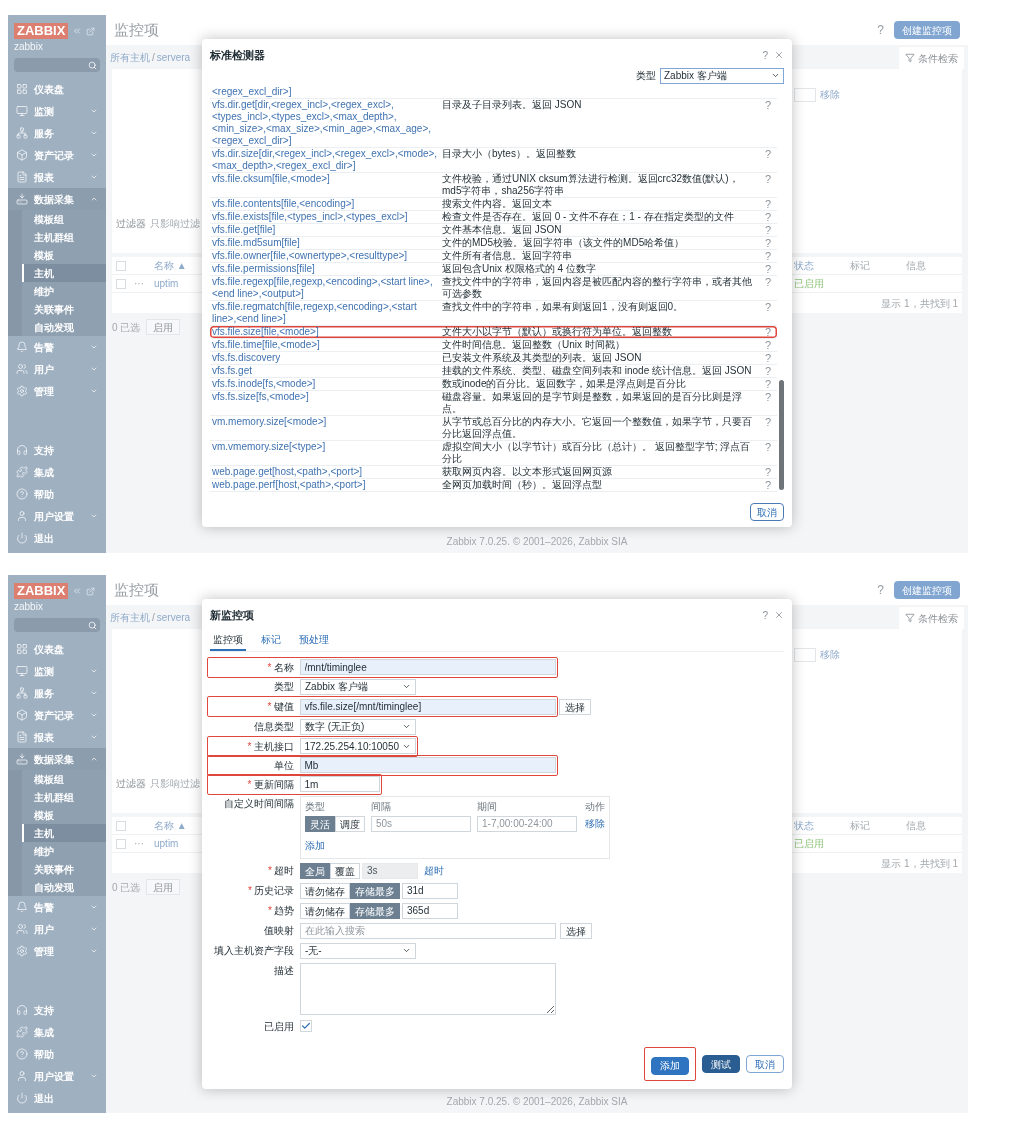 This screenshot has width=1023, height=1129. Describe the element at coordinates (805, 94) in the screenshot. I see `filter-input` at that location.